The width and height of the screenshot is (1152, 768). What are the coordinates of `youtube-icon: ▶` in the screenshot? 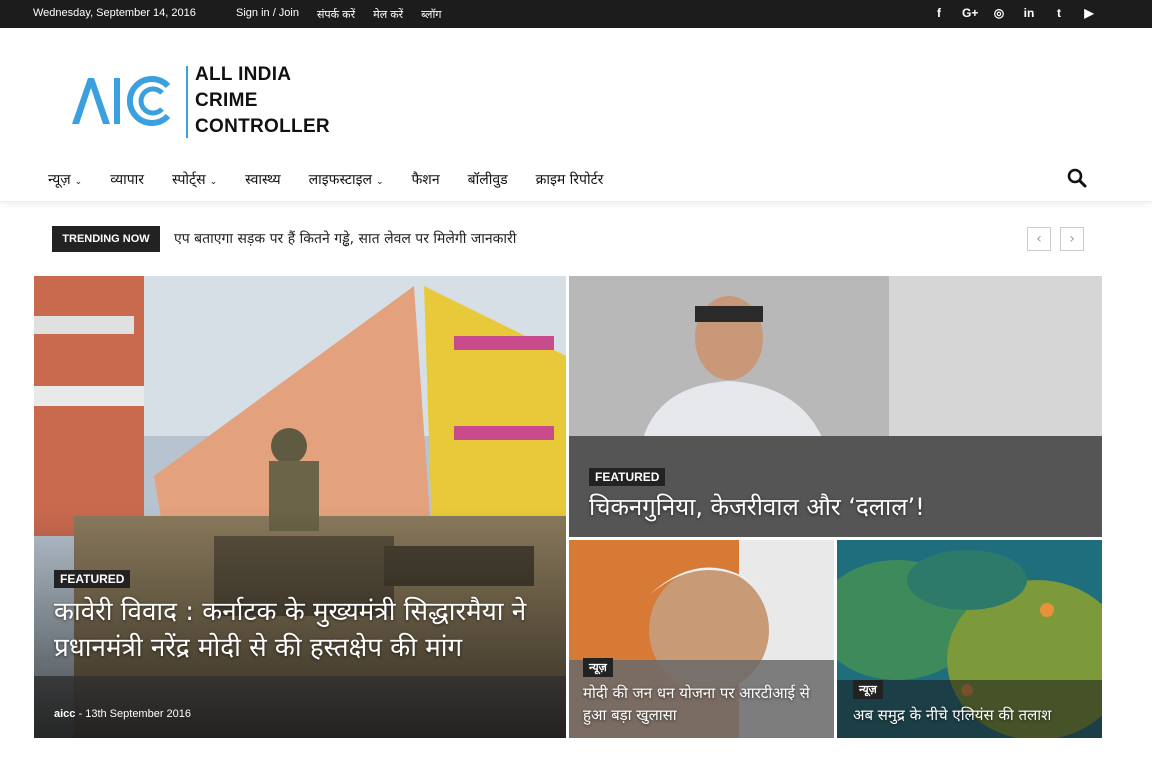 It's located at (1089, 13).